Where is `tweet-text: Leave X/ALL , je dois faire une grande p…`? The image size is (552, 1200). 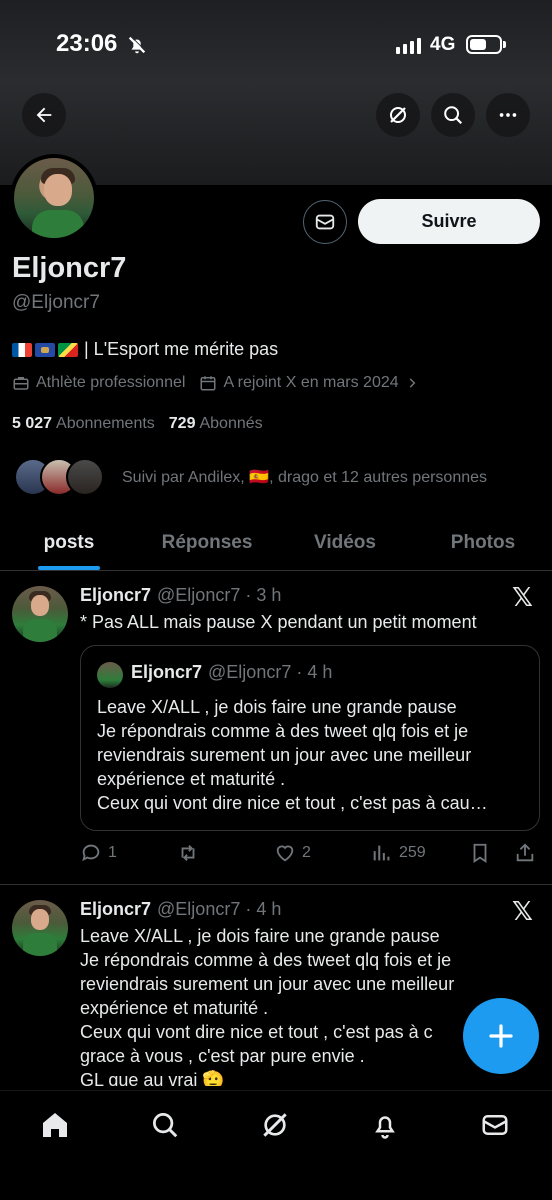 tweet-text: Leave X/ALL , je dois faire une grande p… is located at coordinates (267, 1006).